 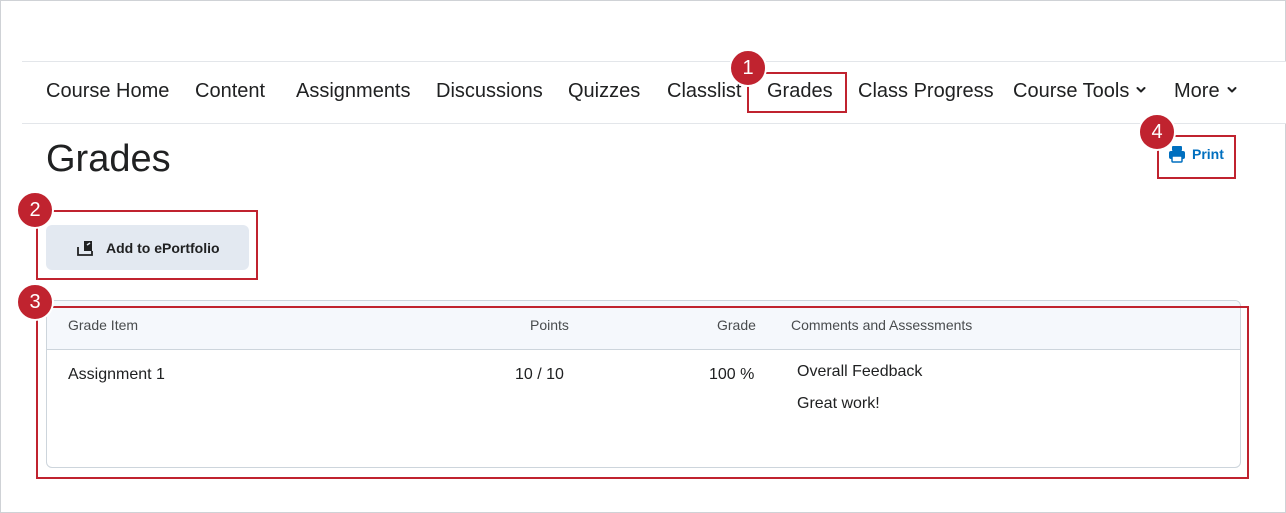 I want to click on nav-more: More, so click(x=1205, y=91).